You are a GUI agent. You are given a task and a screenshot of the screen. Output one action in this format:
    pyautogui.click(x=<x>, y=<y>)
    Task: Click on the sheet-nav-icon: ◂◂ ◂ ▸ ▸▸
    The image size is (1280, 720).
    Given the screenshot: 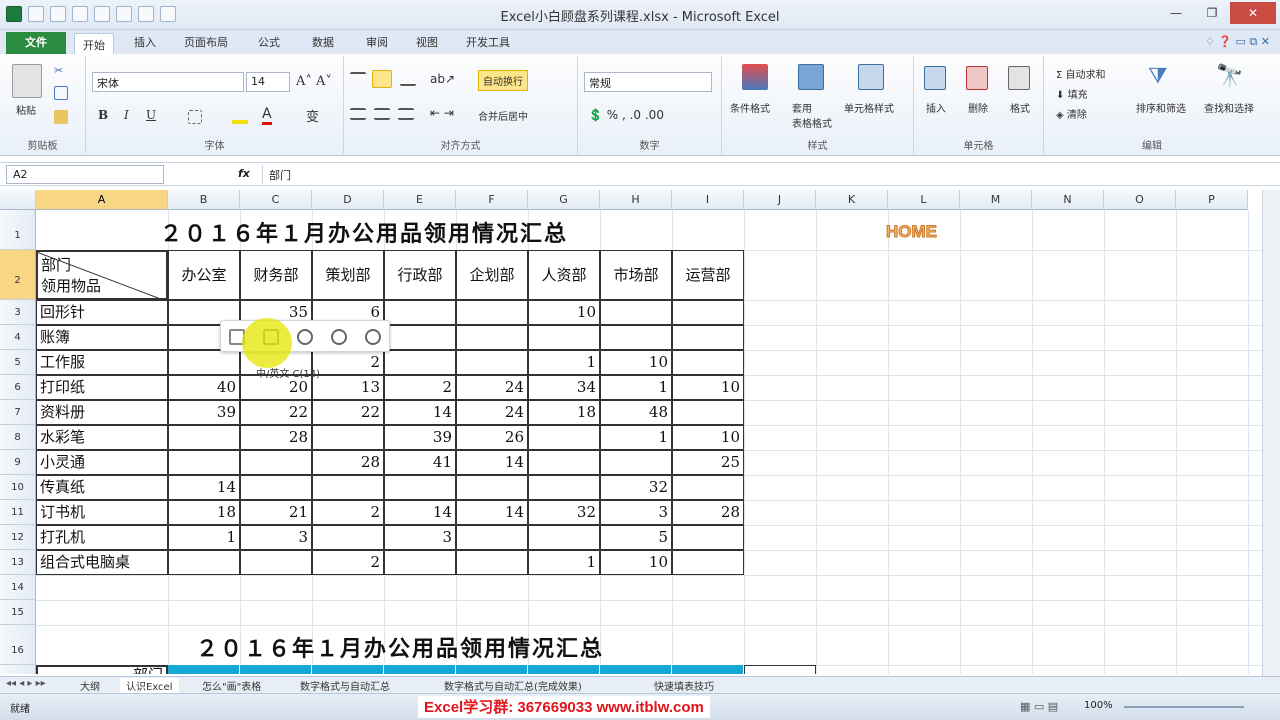 What is the action you would take?
    pyautogui.click(x=26, y=683)
    